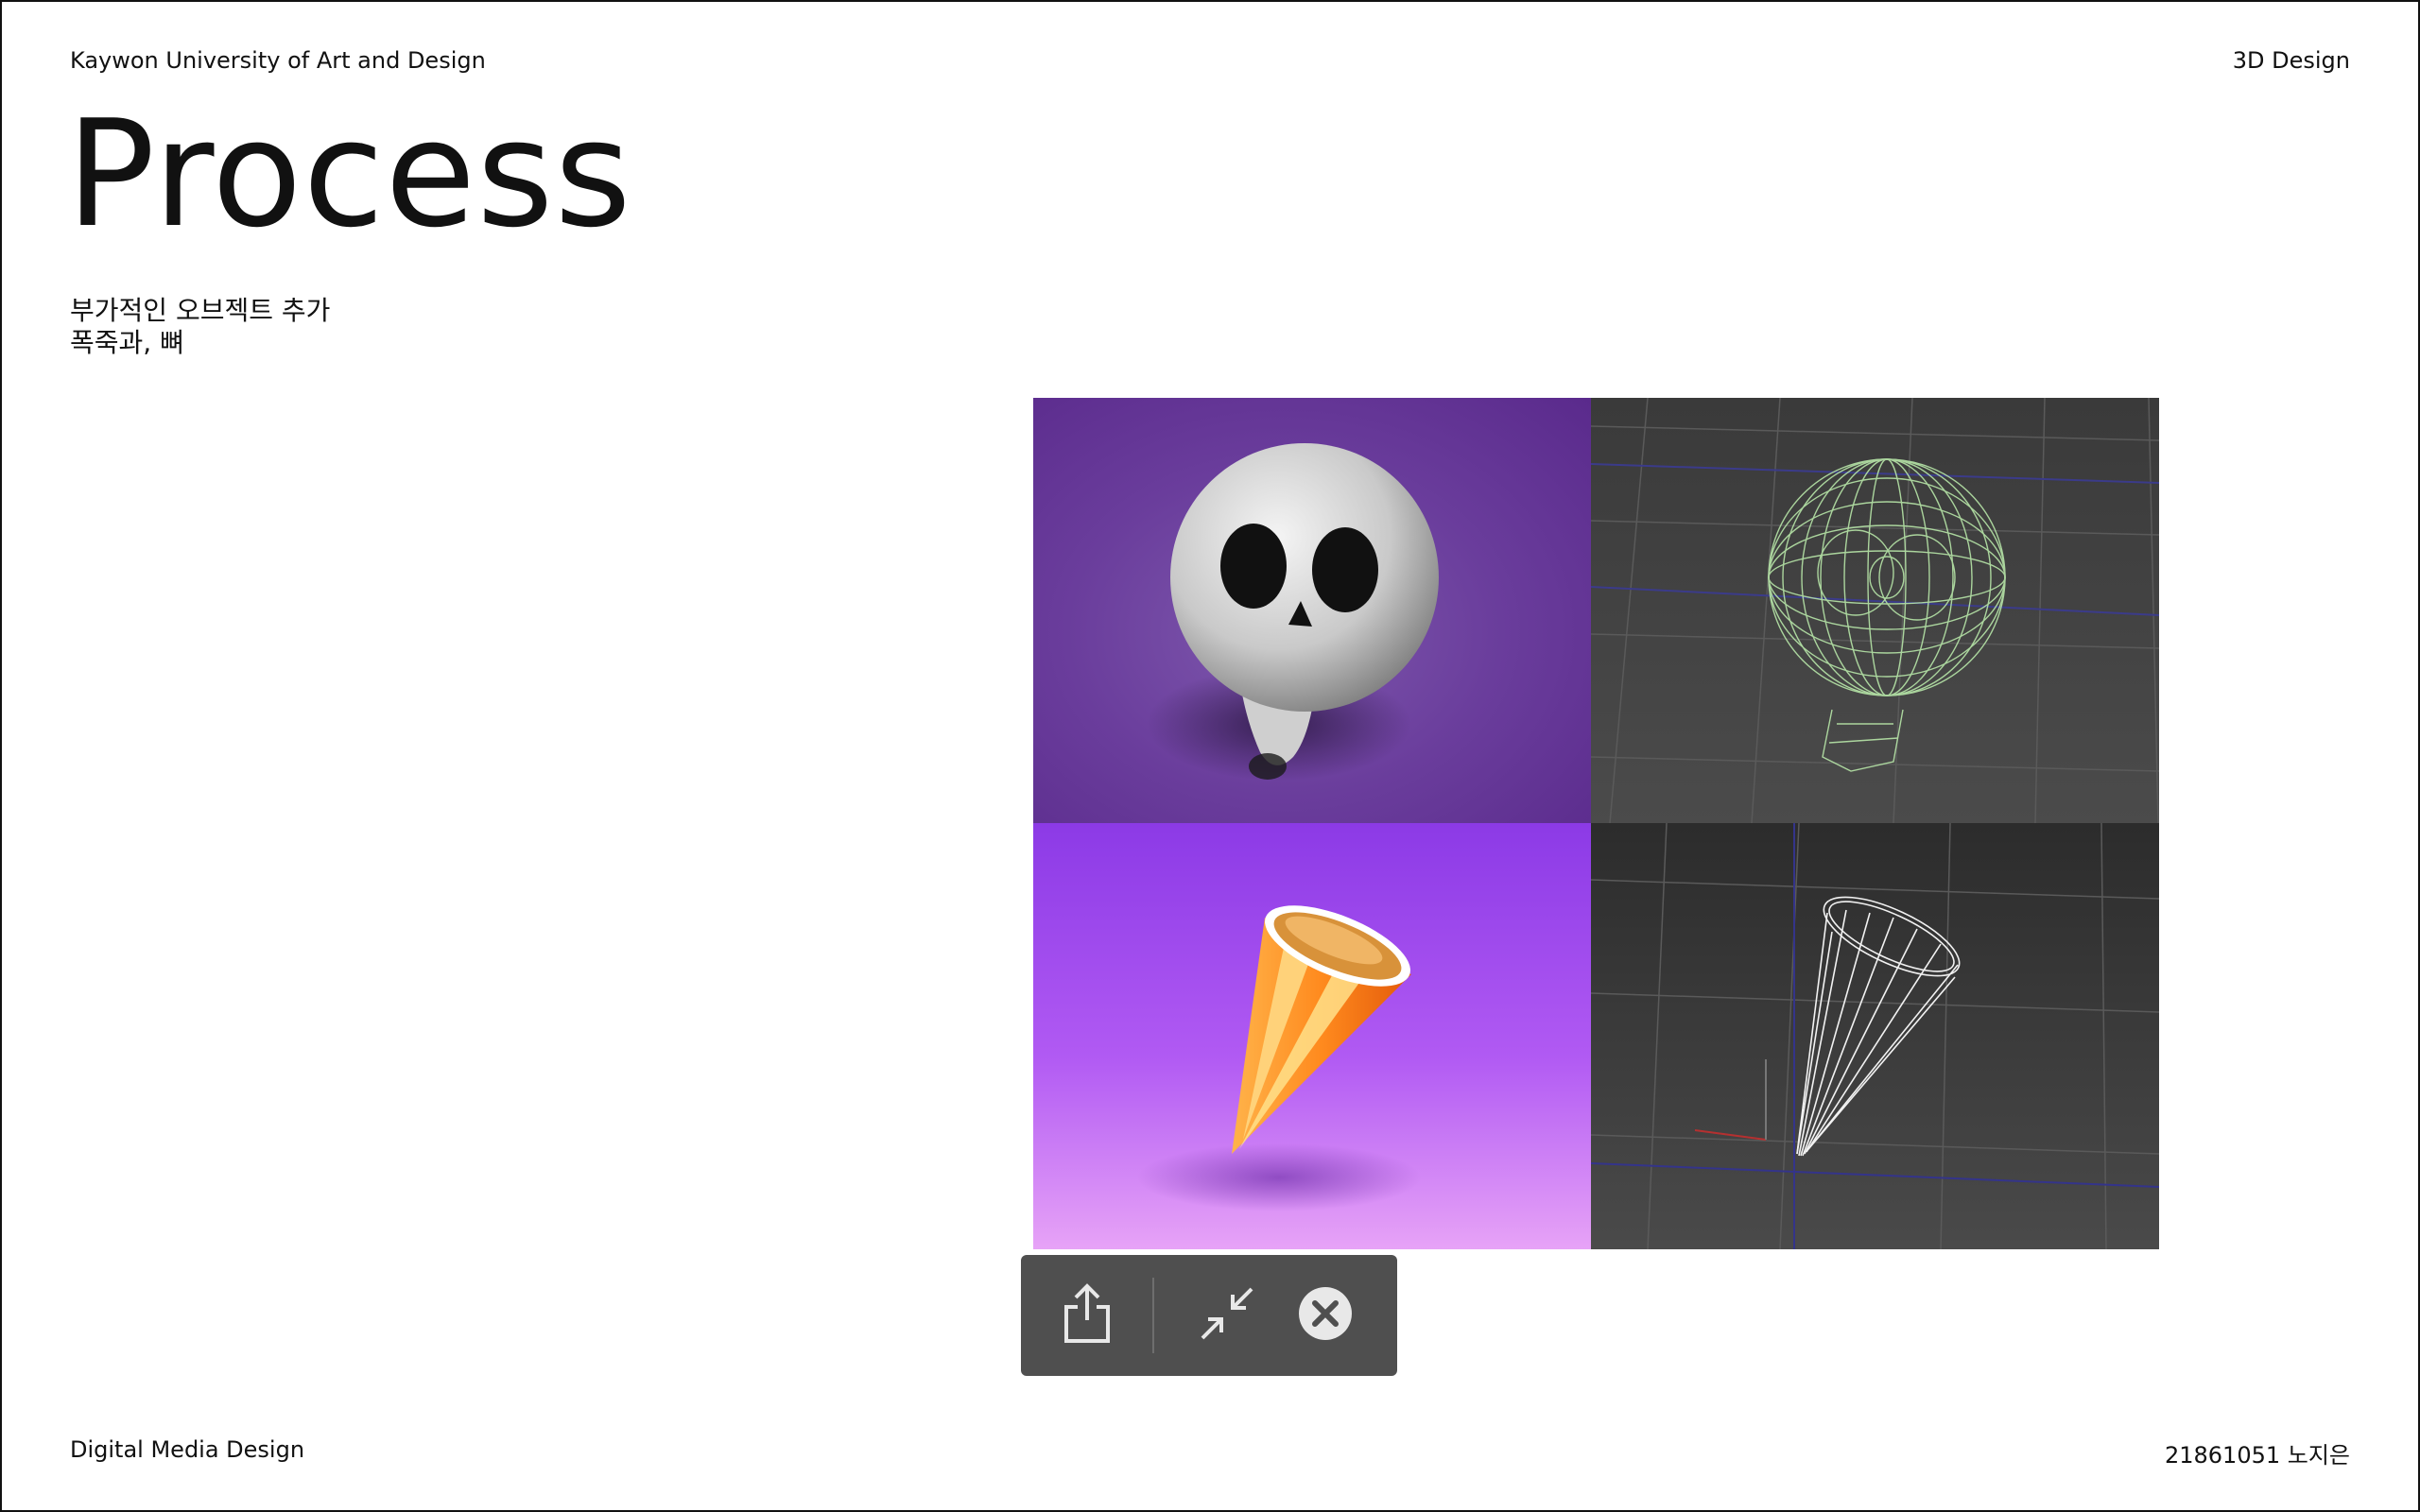  Describe the element at coordinates (1312, 610) in the screenshot. I see `skull-render-image` at that location.